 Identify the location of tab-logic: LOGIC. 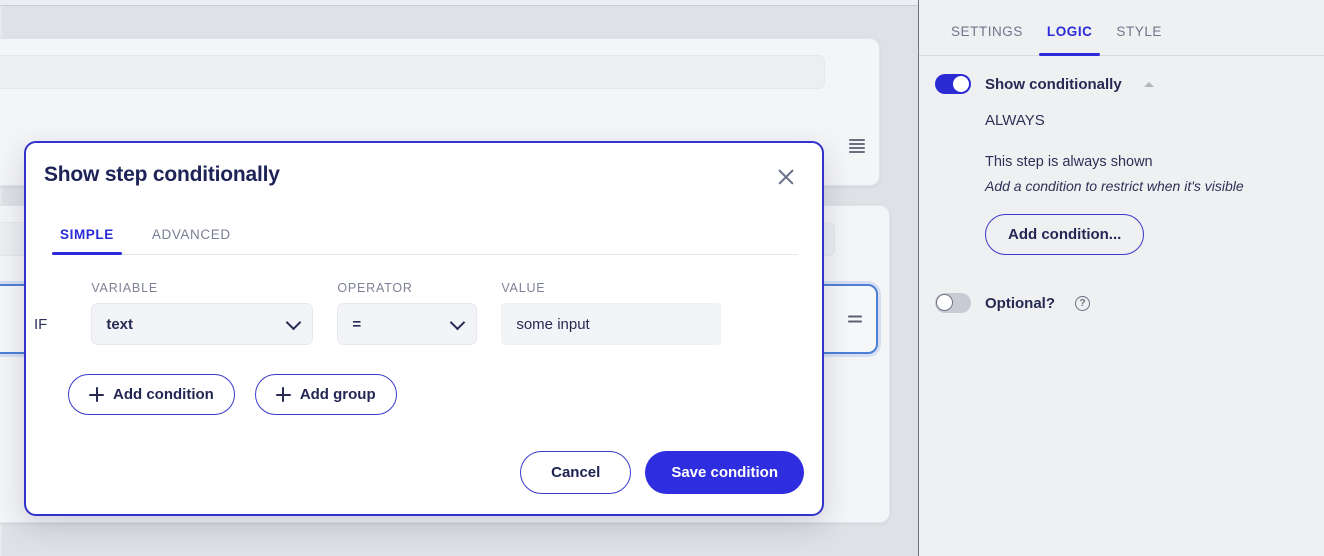
(1070, 40).